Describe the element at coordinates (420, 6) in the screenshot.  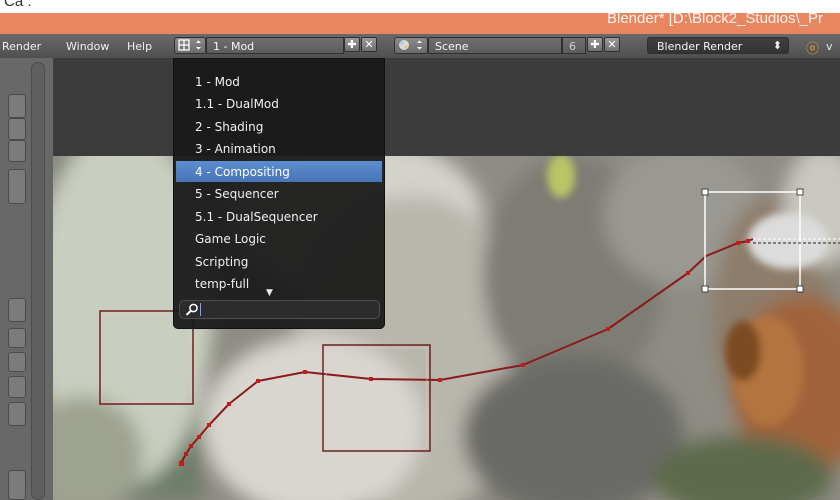
I see `caption-strip: Ca :` at that location.